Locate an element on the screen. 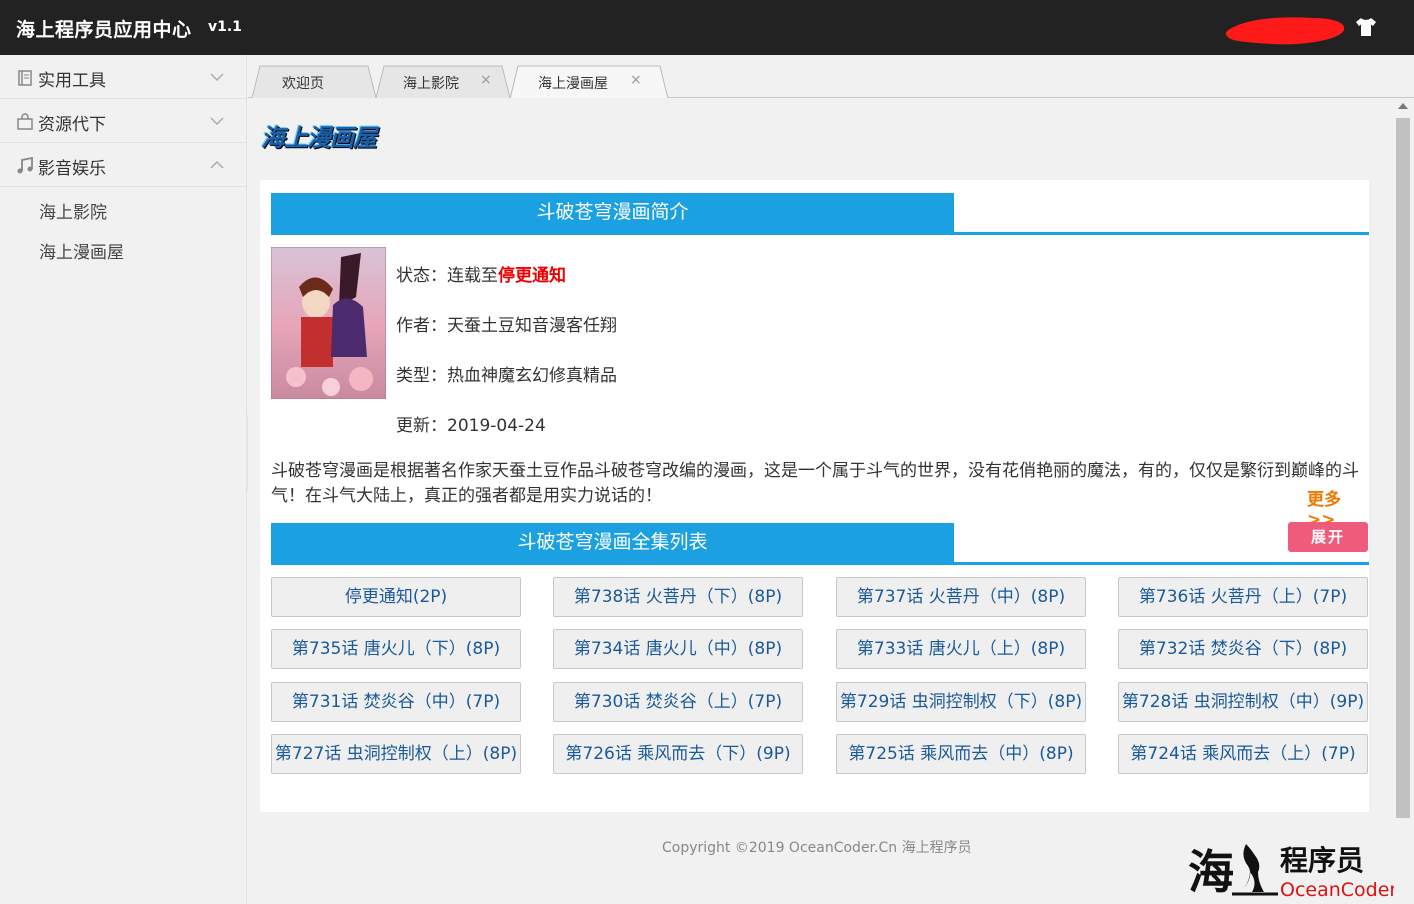 This screenshot has width=1414, height=904. sidebar-group-label: 资源代下 is located at coordinates (72, 125).